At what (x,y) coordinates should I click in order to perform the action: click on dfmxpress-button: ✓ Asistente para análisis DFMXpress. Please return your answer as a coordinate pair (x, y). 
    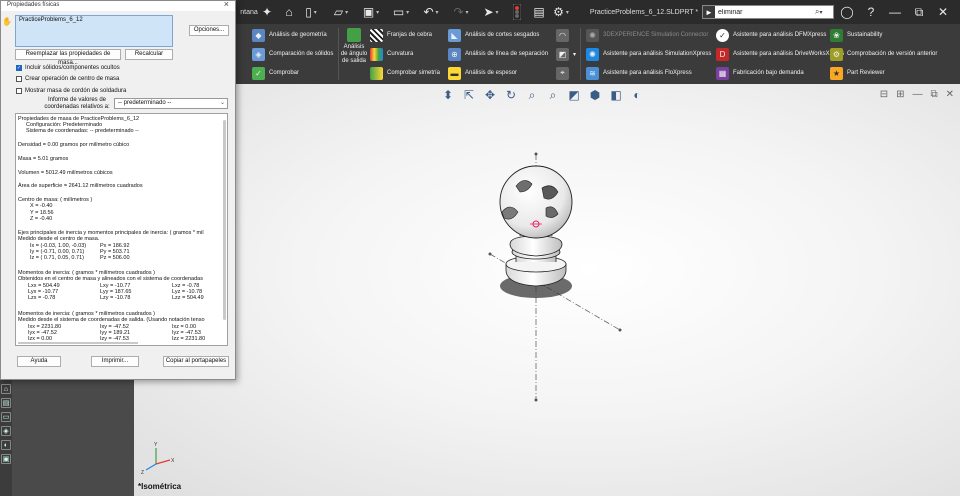
    Looking at the image, I should click on (771, 35).